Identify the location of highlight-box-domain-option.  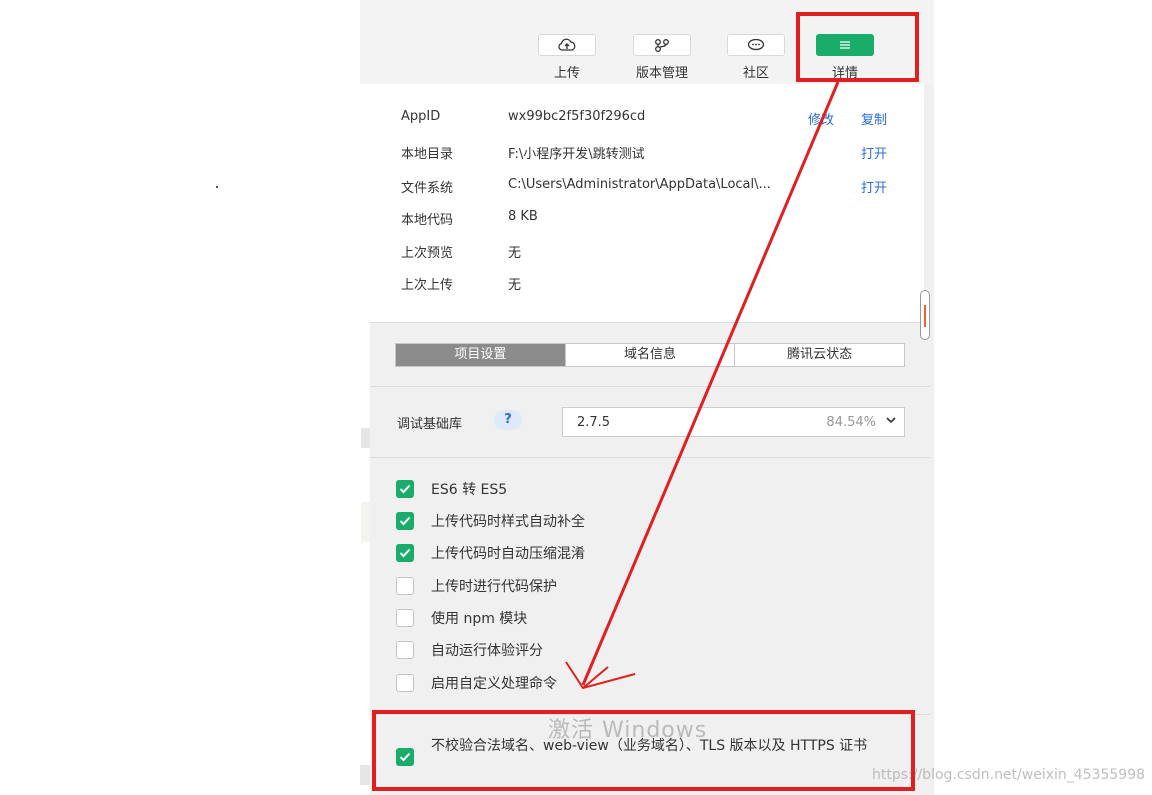
(643, 750).